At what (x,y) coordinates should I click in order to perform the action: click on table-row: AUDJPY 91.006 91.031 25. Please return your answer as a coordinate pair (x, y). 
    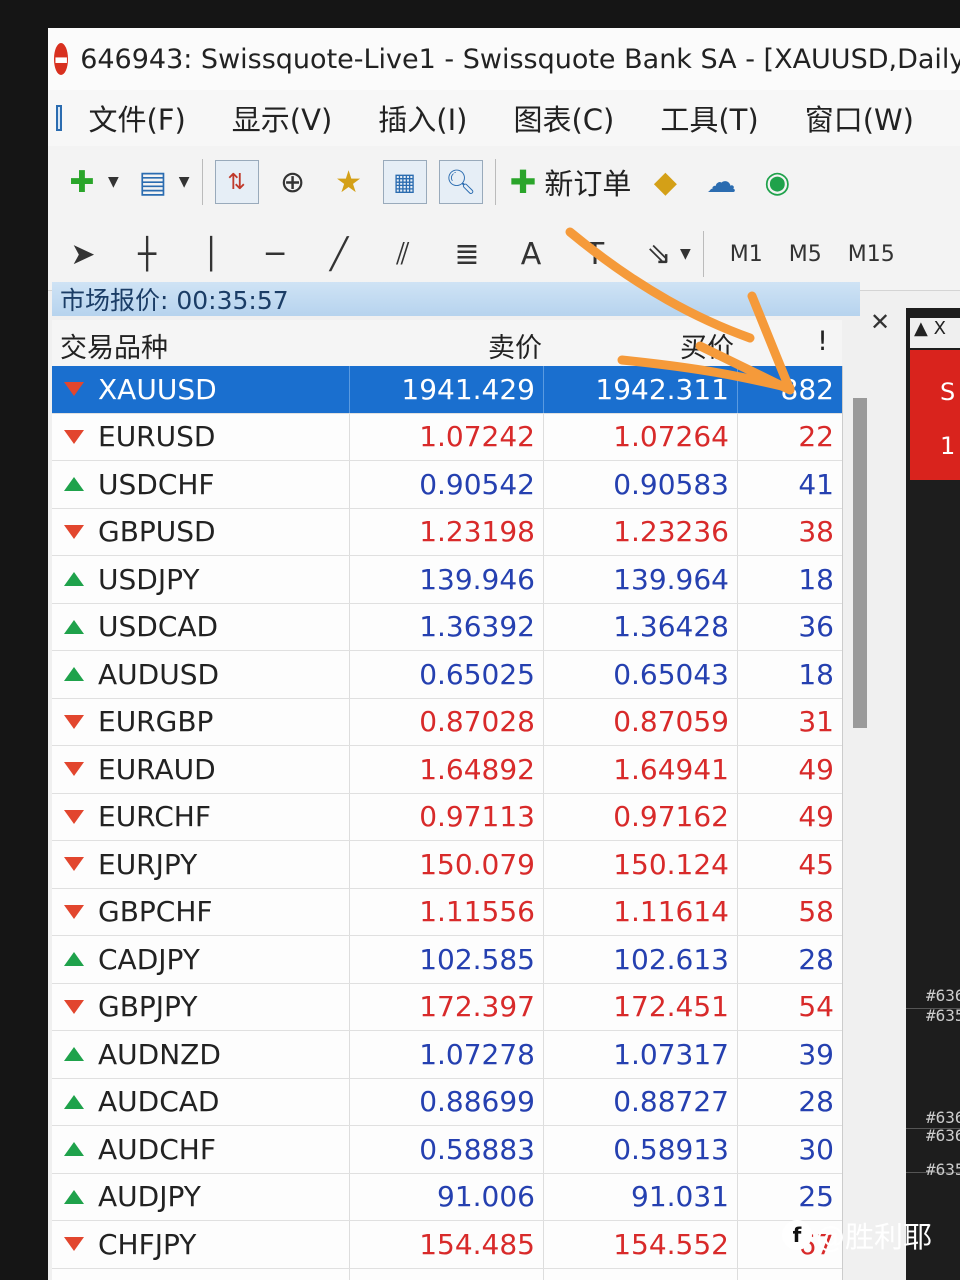
    Looking at the image, I should click on (447, 1197).